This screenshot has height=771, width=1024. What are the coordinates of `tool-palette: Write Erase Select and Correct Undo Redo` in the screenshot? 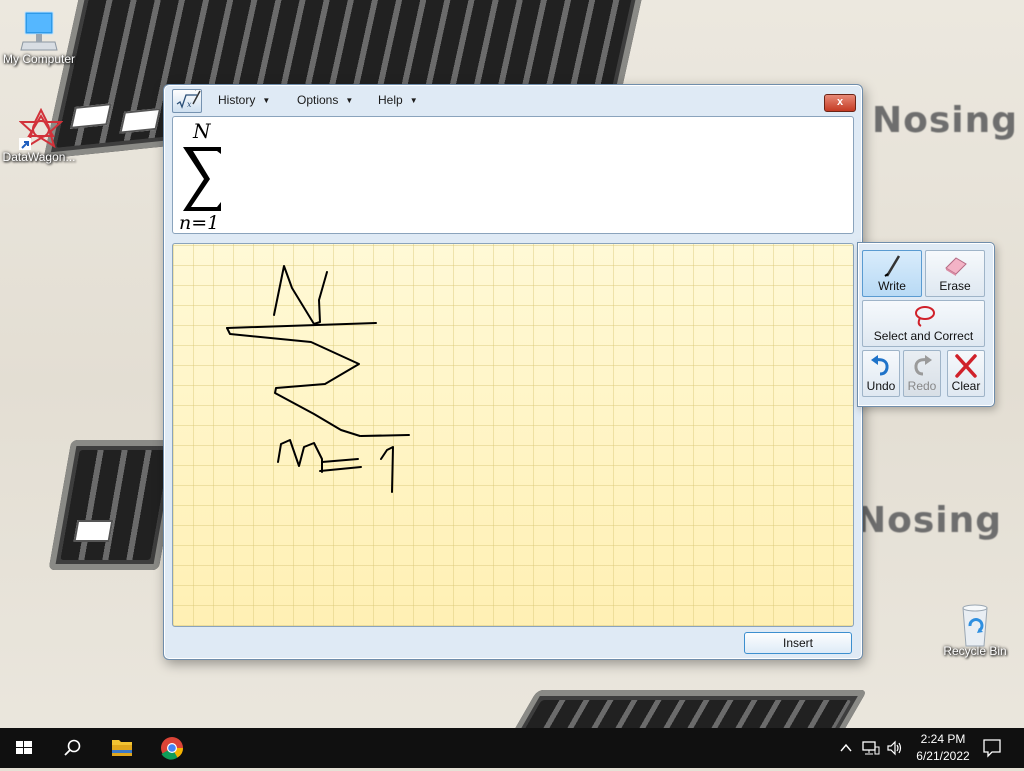 It's located at (926, 324).